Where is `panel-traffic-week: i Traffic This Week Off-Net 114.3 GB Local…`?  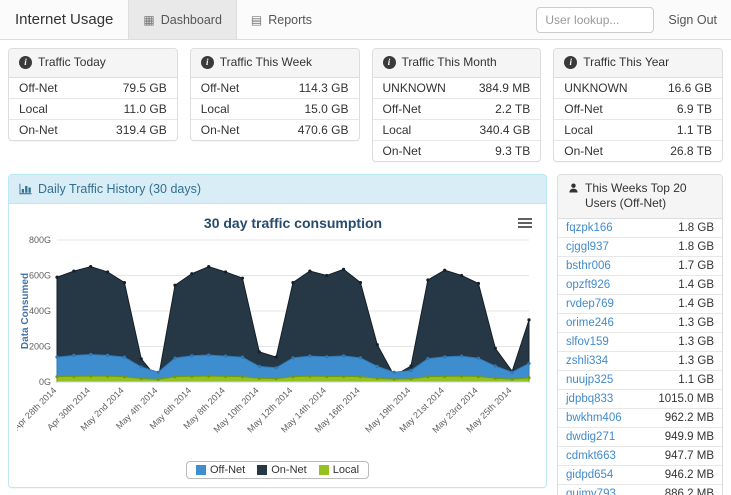
panel-traffic-week: i Traffic This Week Off-Net 114.3 GB Local… is located at coordinates (274, 94).